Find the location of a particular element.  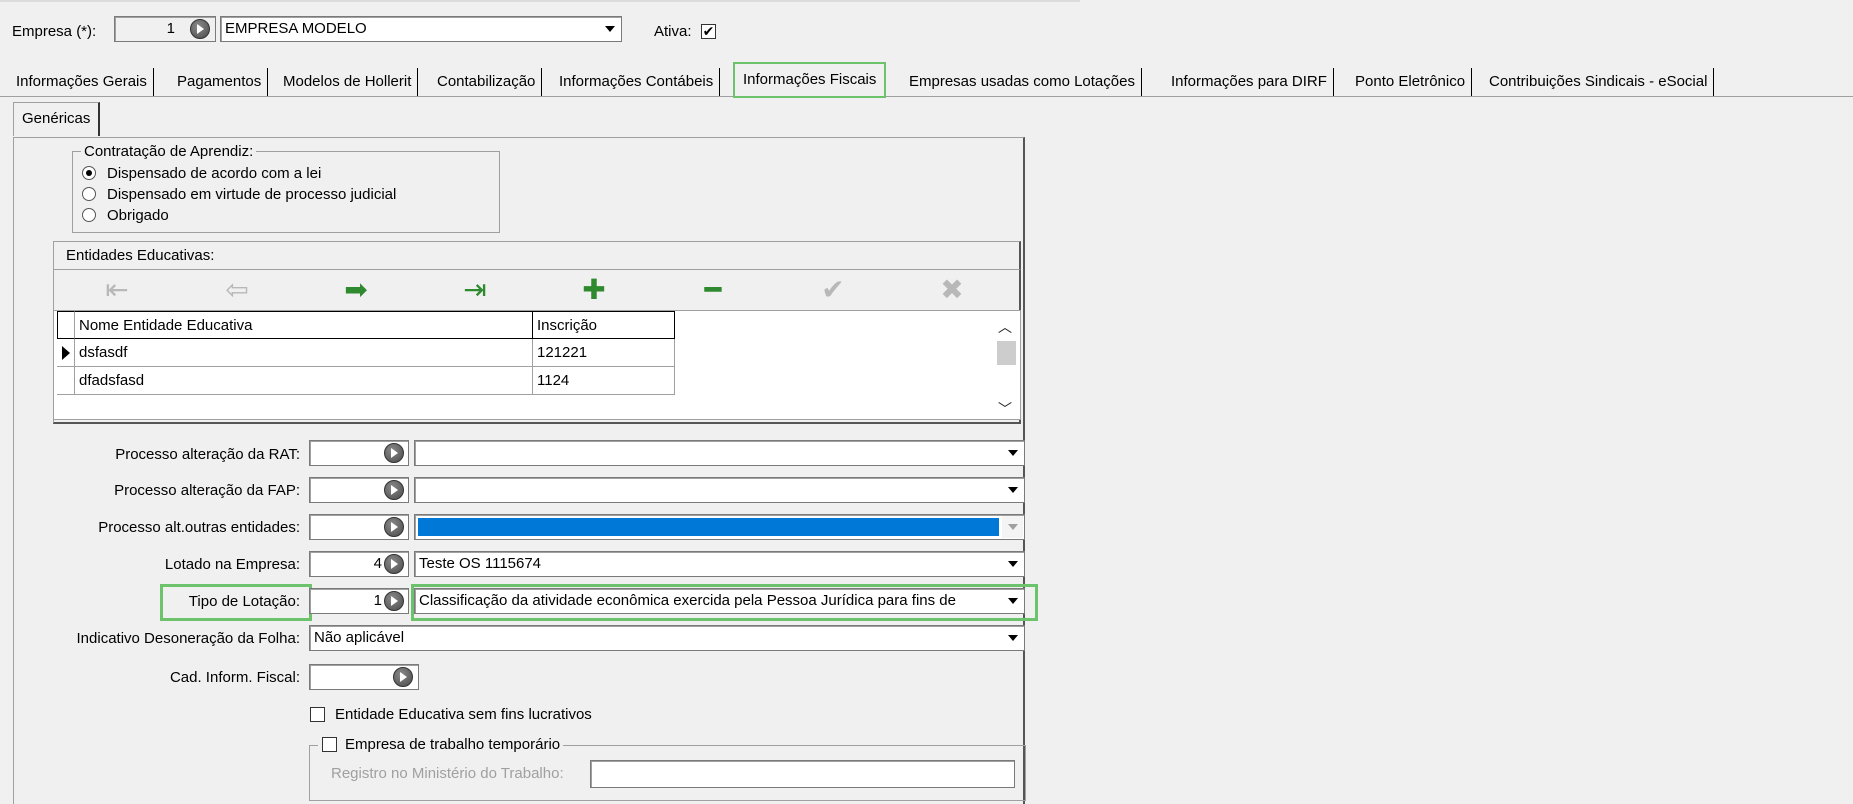

delete-icon: ━ is located at coordinates (713, 290).